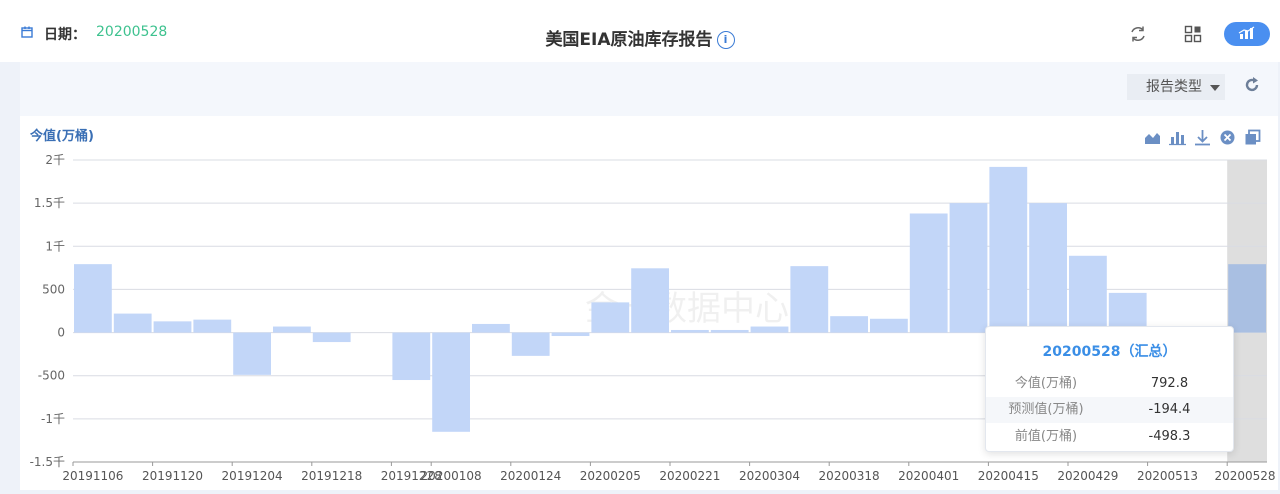 The width and height of the screenshot is (1280, 494). I want to click on y-tick-label: 1.5千, so click(49, 203).